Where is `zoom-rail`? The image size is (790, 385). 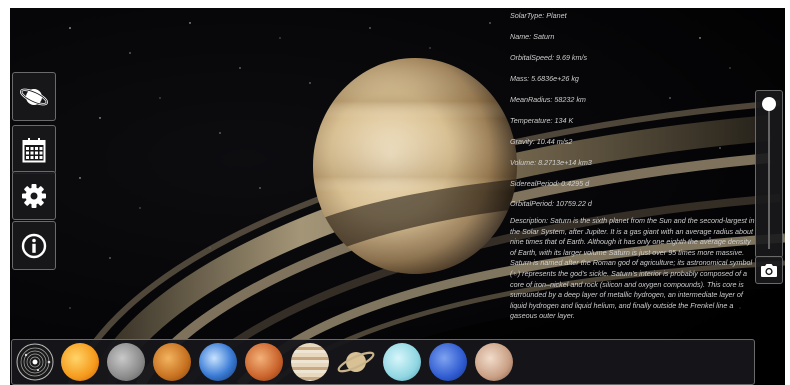
zoom-rail is located at coordinates (769, 176).